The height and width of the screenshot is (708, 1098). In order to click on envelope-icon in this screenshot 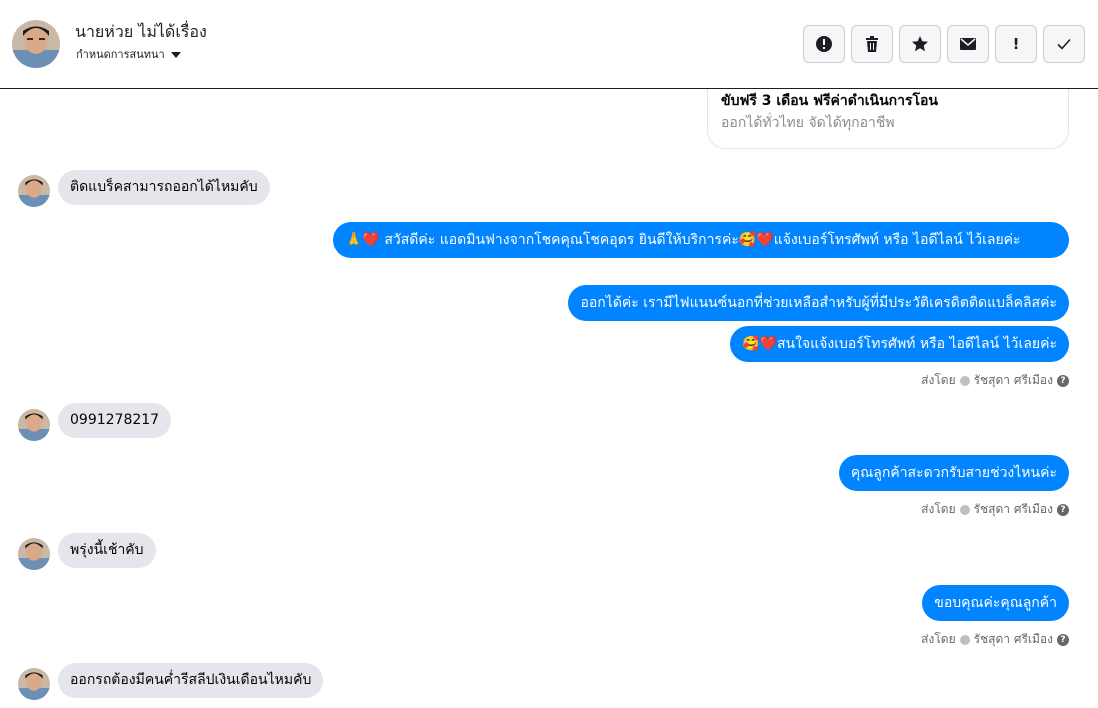, I will do `click(968, 44)`.